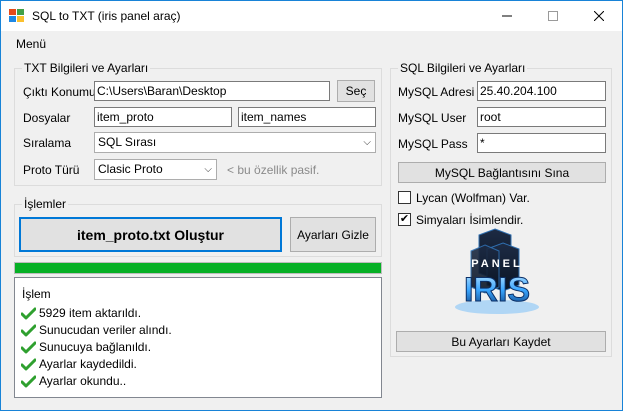 This screenshot has width=623, height=411. What do you see at coordinates (83, 381) in the screenshot?
I see `log-line-text: Ayarlar okundu..` at bounding box center [83, 381].